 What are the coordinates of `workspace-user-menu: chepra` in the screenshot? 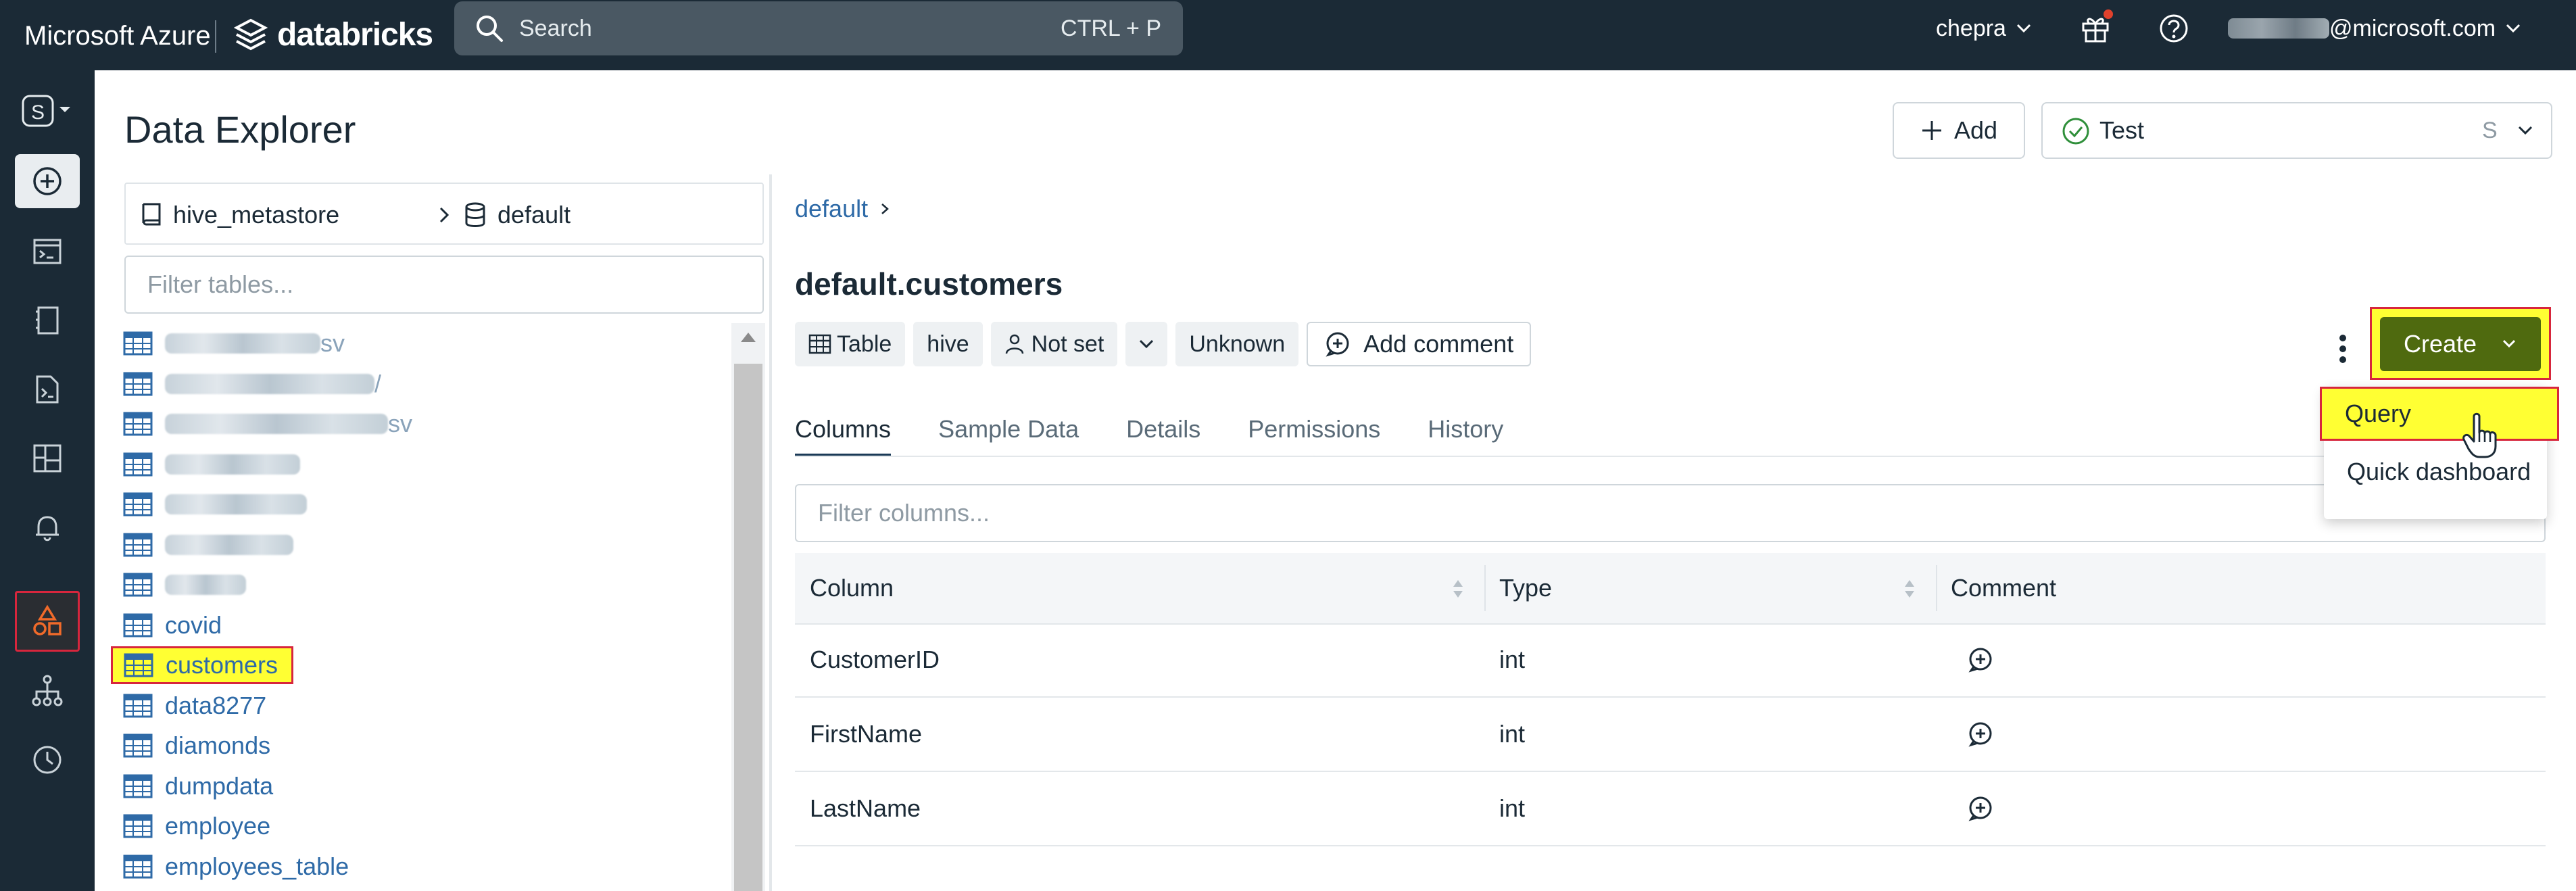 It's located at (1984, 28).